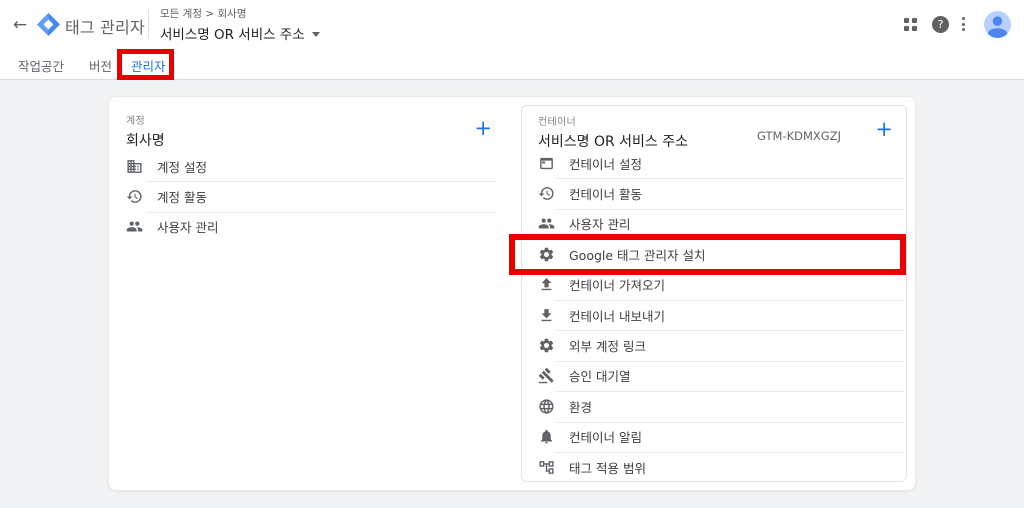  I want to click on list-item: 컨테이너 활동, so click(714, 193).